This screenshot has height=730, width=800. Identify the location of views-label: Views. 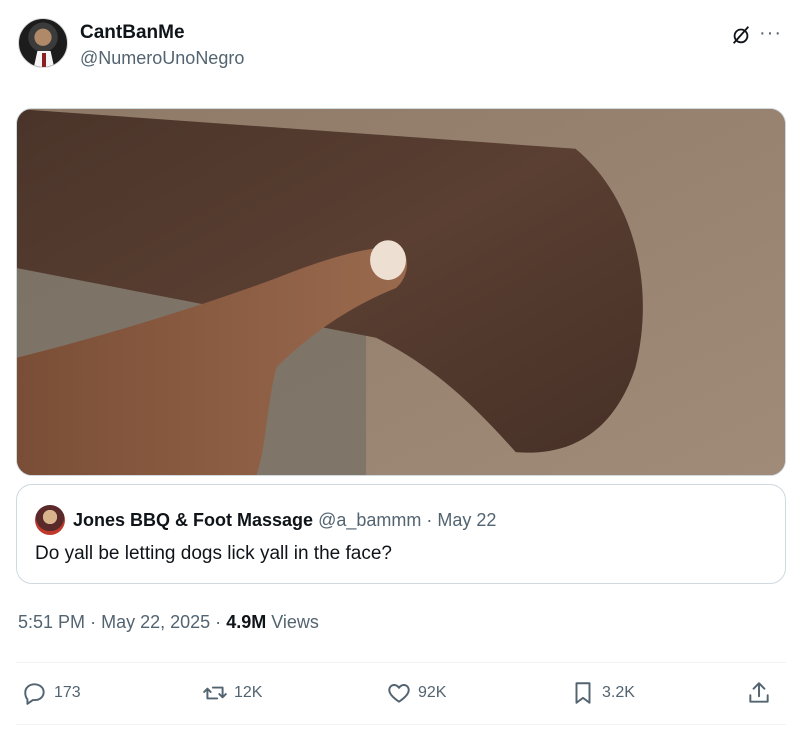
(295, 622).